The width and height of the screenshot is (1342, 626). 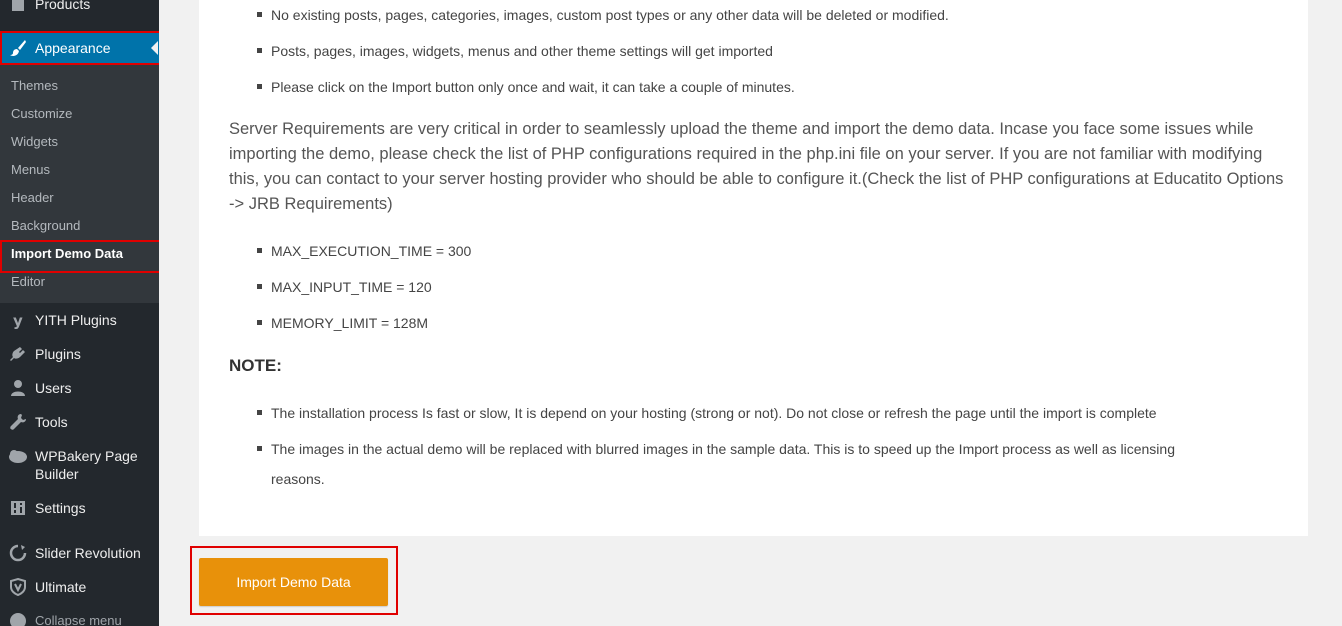 What do you see at coordinates (371, 251) in the screenshot?
I see `requirement-max-execution-time: MAX_EXECUTION_TIME = 300` at bounding box center [371, 251].